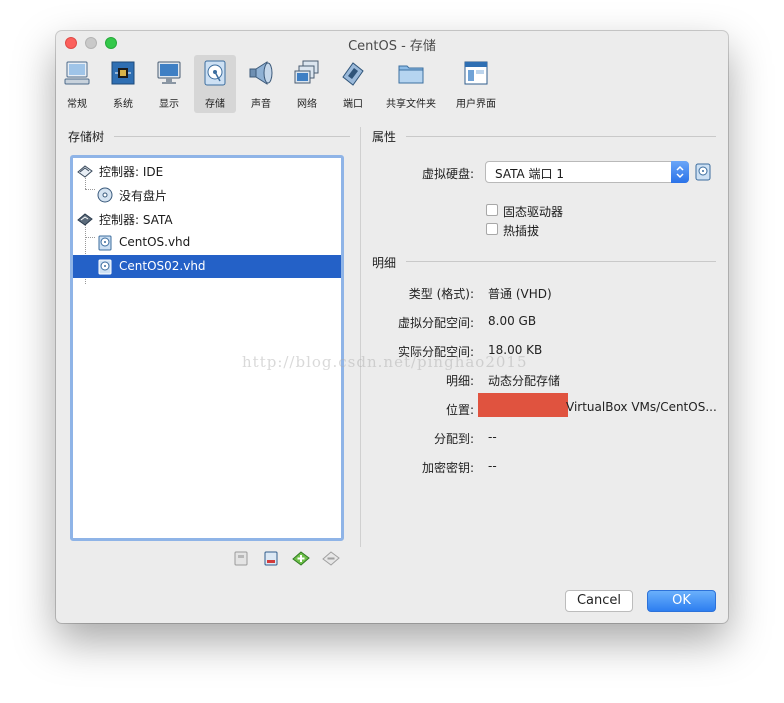  What do you see at coordinates (207, 266) in the screenshot?
I see `tree-item-centos02-vhd: CentOS02.vhd` at bounding box center [207, 266].